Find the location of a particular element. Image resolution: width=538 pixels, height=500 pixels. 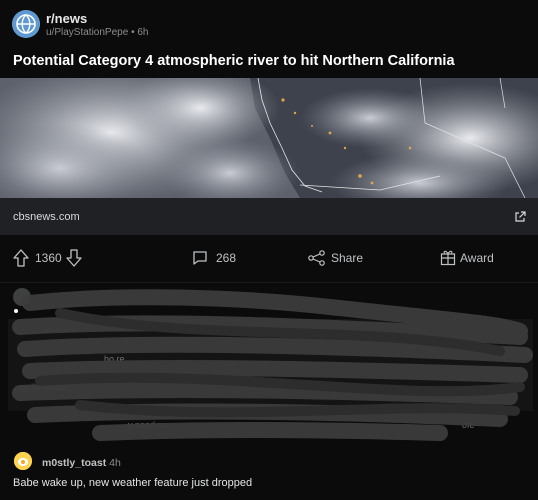

external-link-icon is located at coordinates (520, 216).